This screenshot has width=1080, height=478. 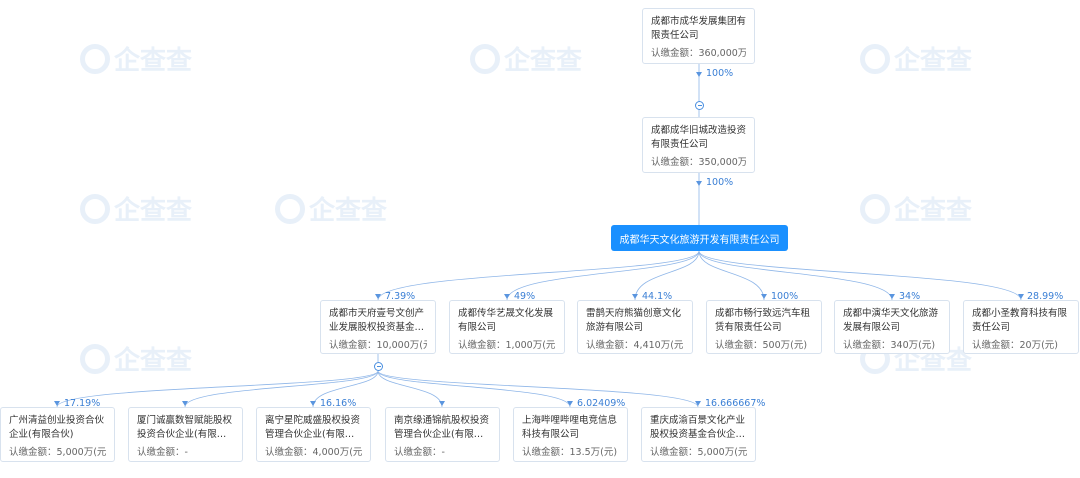 What do you see at coordinates (1015, 345) in the screenshot?
I see `company-amount: 认缴金额：20万(元)` at bounding box center [1015, 345].